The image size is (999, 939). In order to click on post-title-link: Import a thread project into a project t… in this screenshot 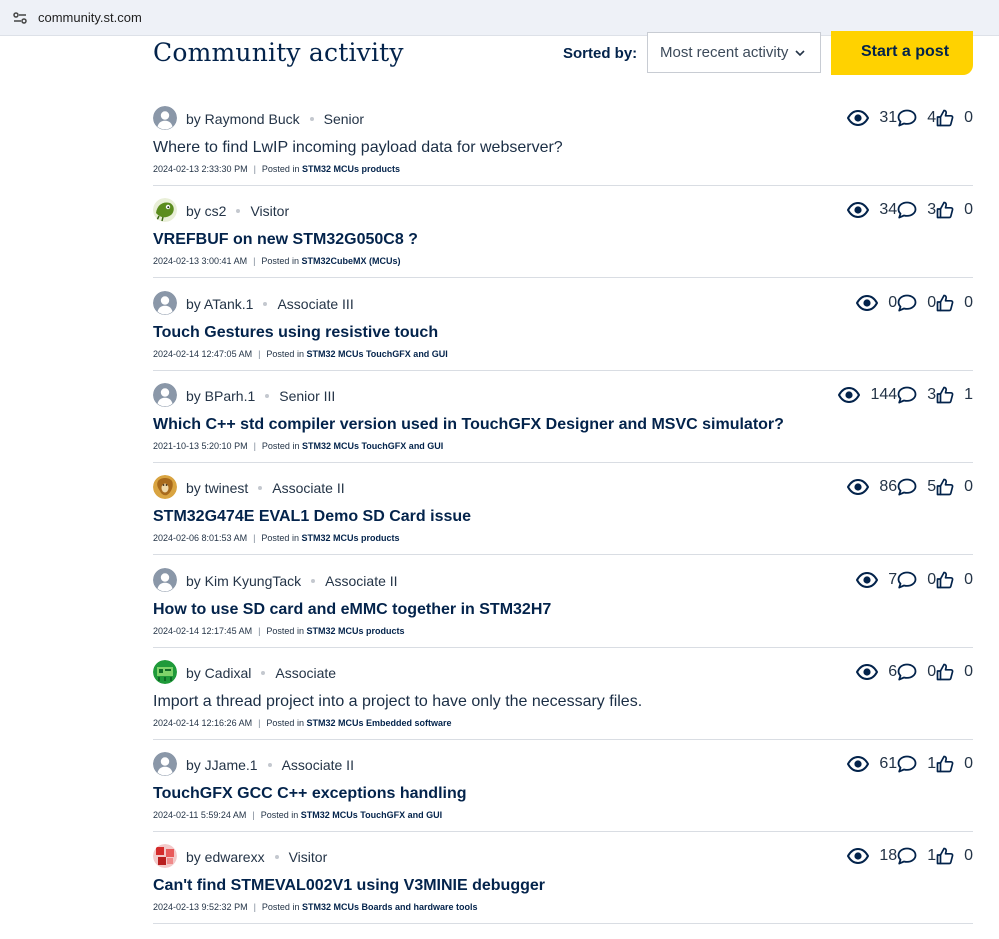, I will do `click(397, 702)`.